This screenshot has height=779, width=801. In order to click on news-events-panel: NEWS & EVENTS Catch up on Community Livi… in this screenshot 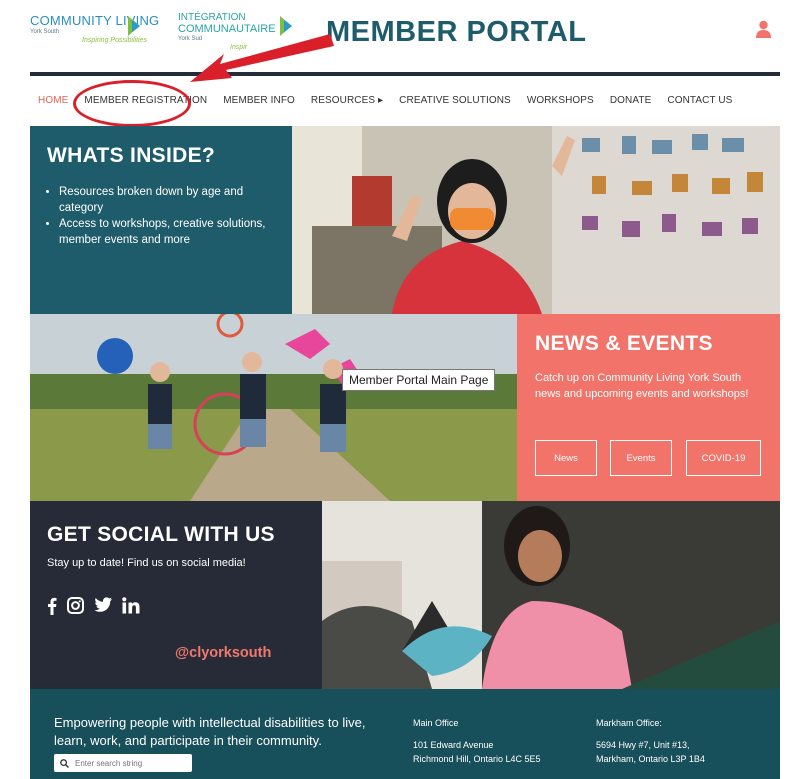, I will do `click(648, 407)`.